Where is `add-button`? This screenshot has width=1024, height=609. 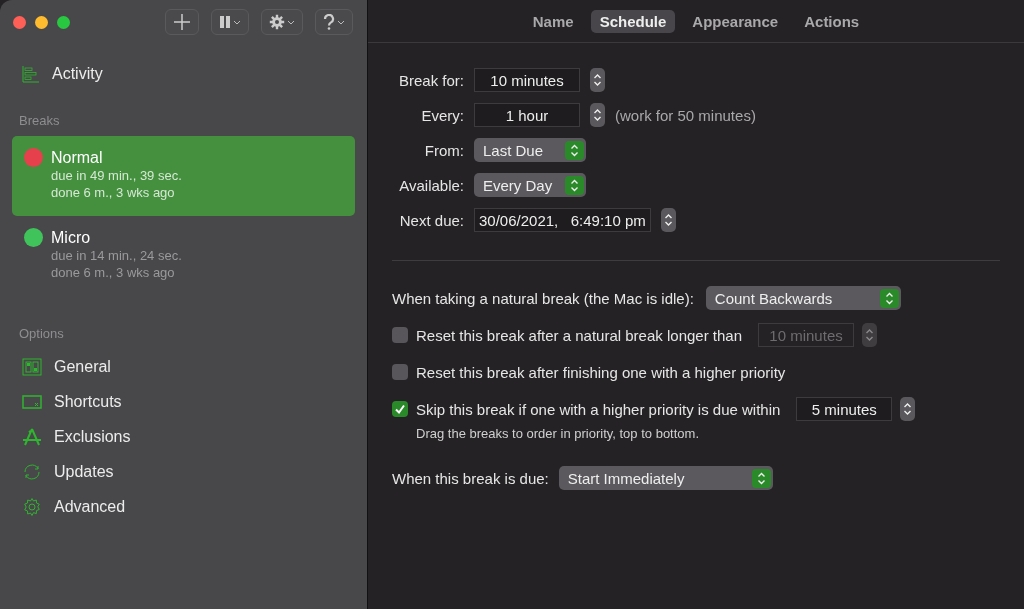 add-button is located at coordinates (182, 22).